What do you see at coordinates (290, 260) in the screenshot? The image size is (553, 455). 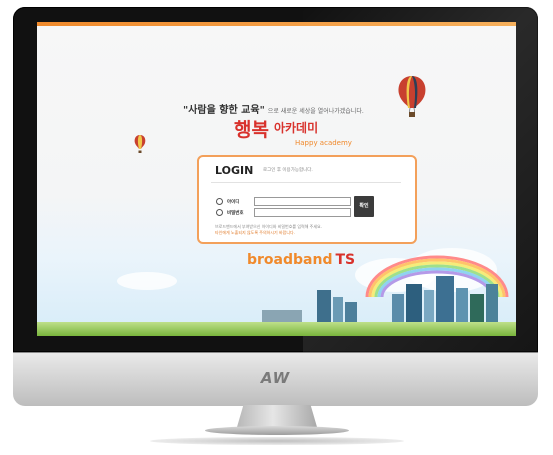 I see `footer-brand-main: broadband` at bounding box center [290, 260].